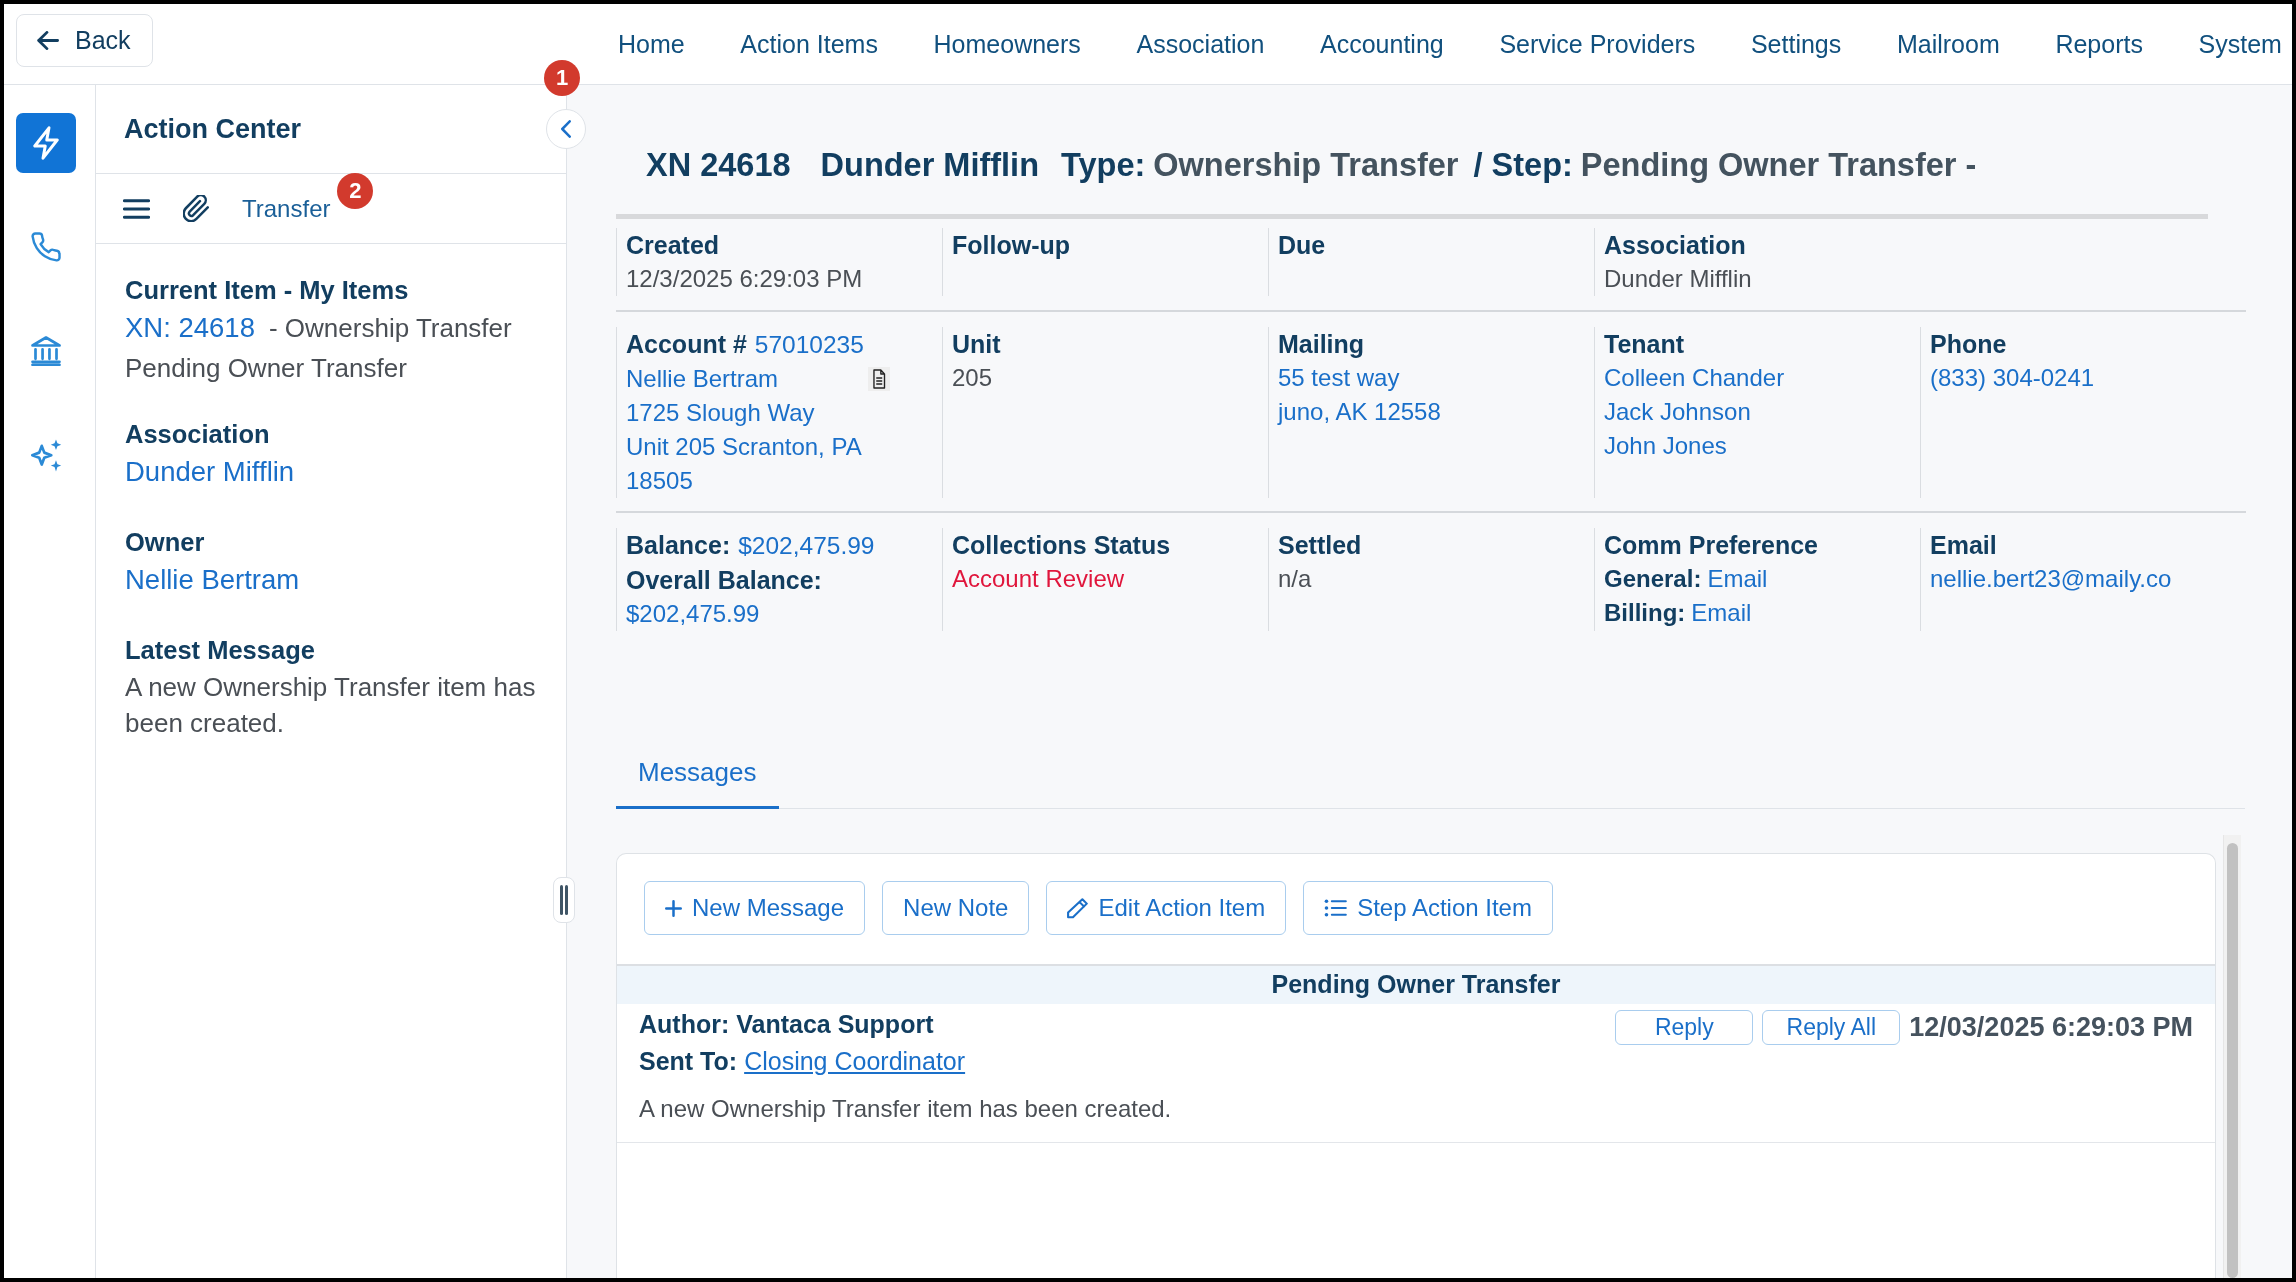  I want to click on attachment-button, so click(196, 208).